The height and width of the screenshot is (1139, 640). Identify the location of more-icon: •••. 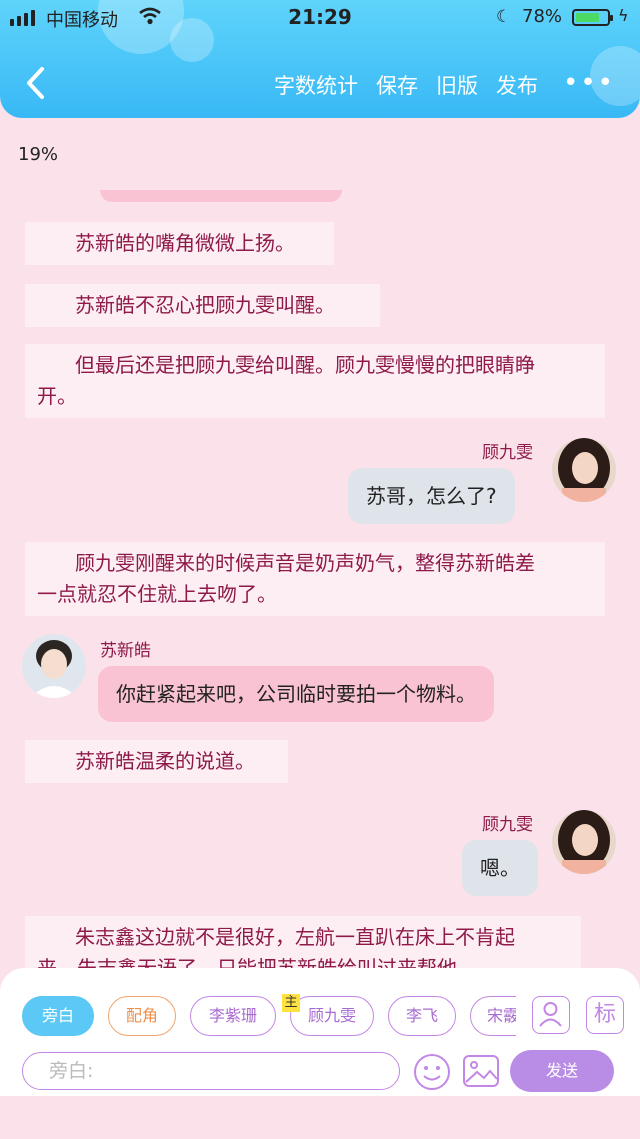
(589, 83).